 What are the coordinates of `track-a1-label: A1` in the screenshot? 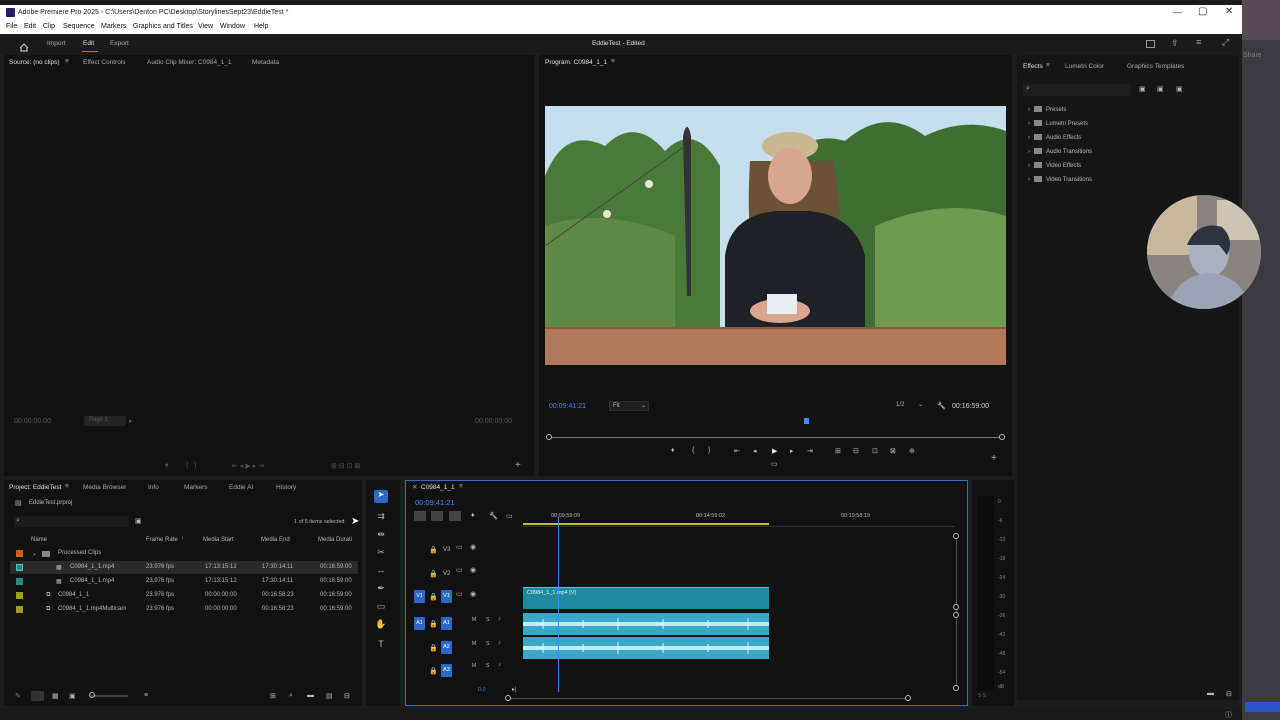 It's located at (446, 623).